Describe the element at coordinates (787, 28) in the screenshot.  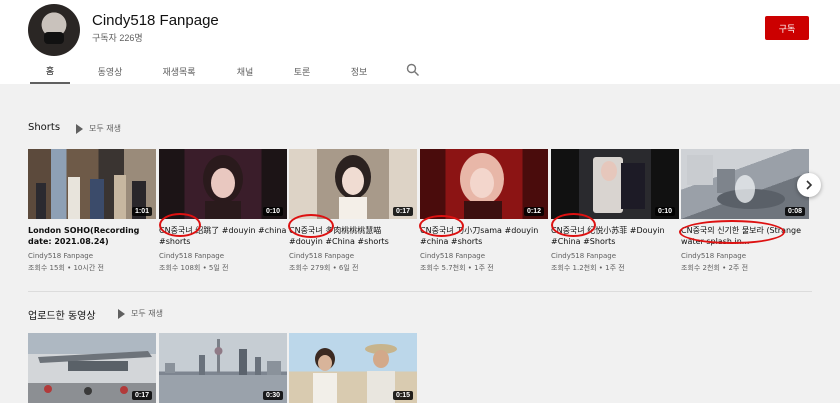
I see `subscribe-button: 구독` at that location.